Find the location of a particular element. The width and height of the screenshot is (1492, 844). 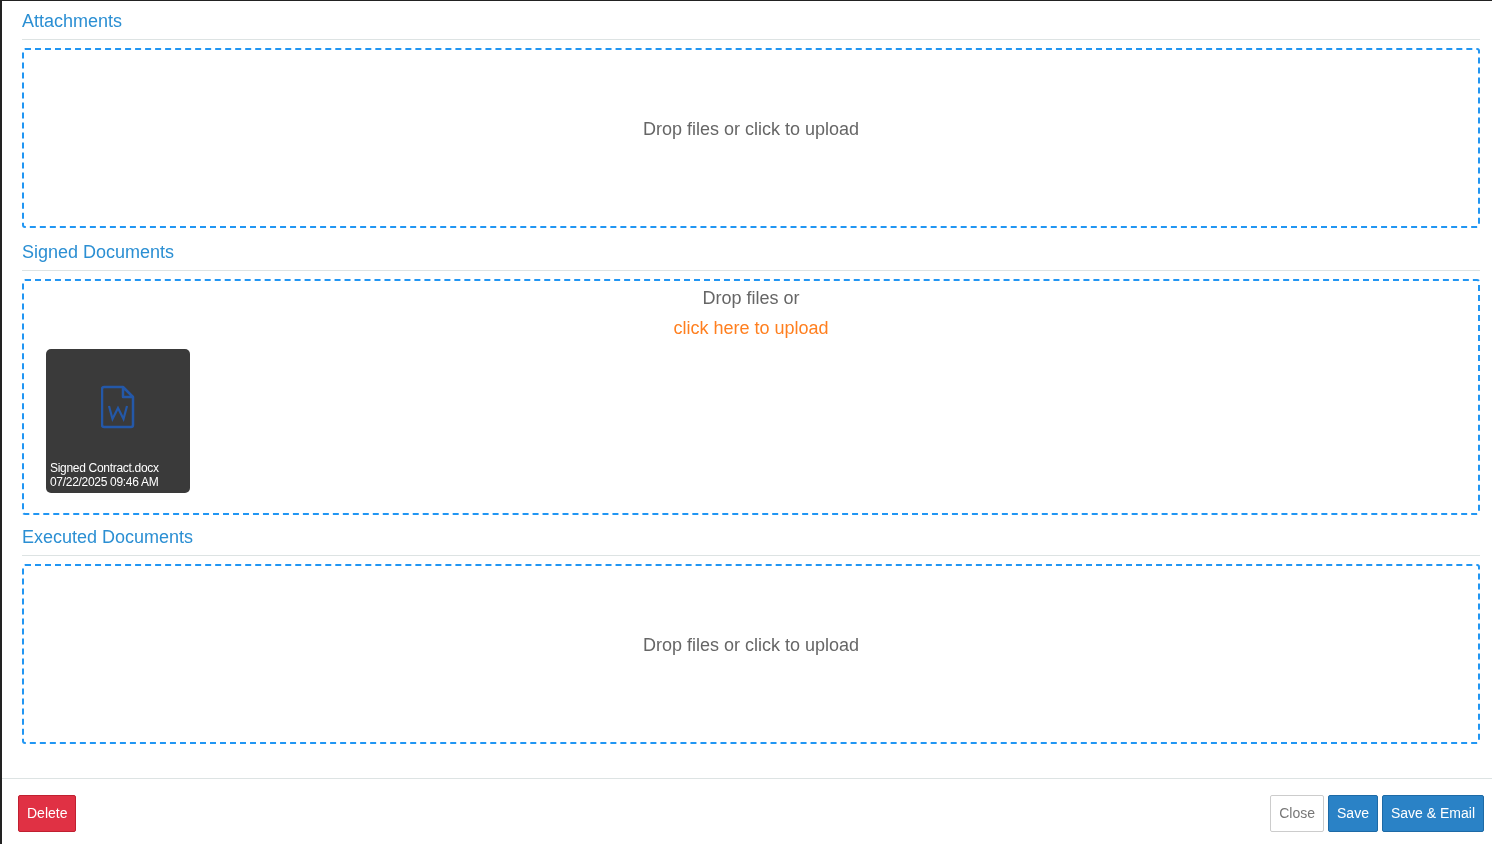

upload-link: click here to upload is located at coordinates (751, 328).